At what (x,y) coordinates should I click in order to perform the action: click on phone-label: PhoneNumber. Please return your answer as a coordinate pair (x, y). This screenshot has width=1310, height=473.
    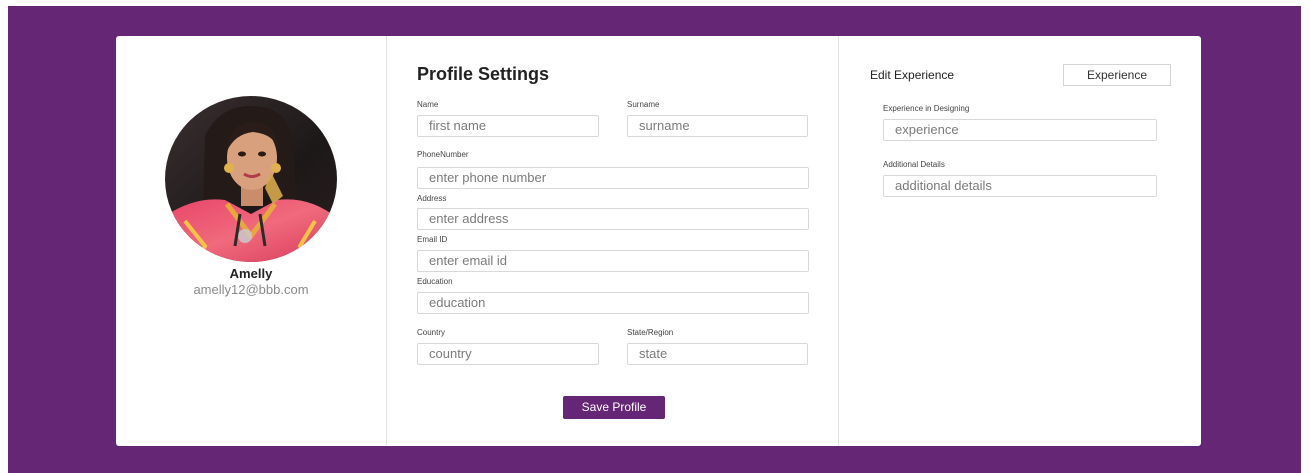
    Looking at the image, I should click on (443, 154).